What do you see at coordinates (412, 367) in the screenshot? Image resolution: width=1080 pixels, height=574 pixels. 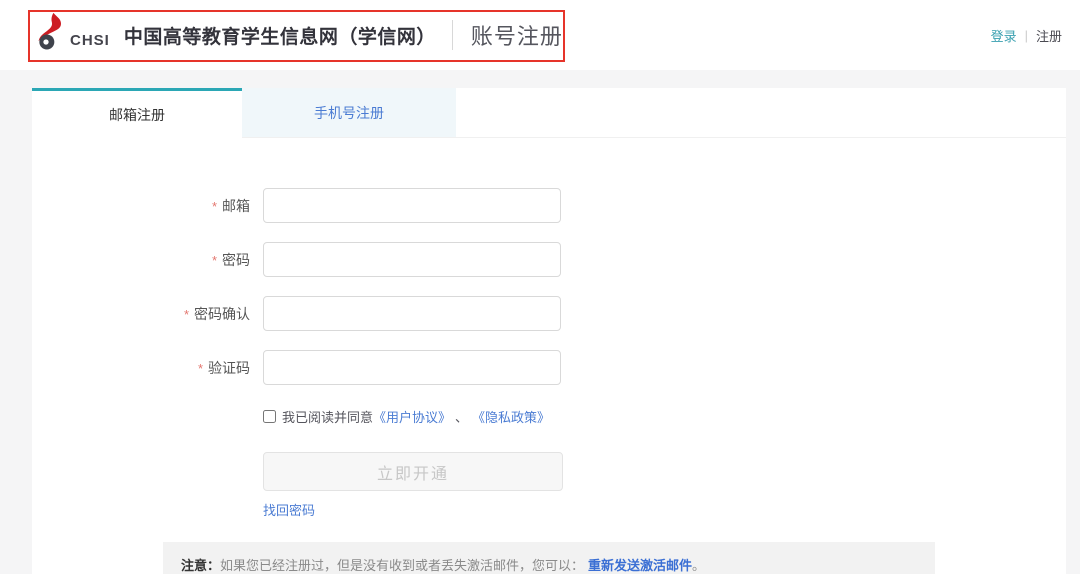 I see `captcha-input` at bounding box center [412, 367].